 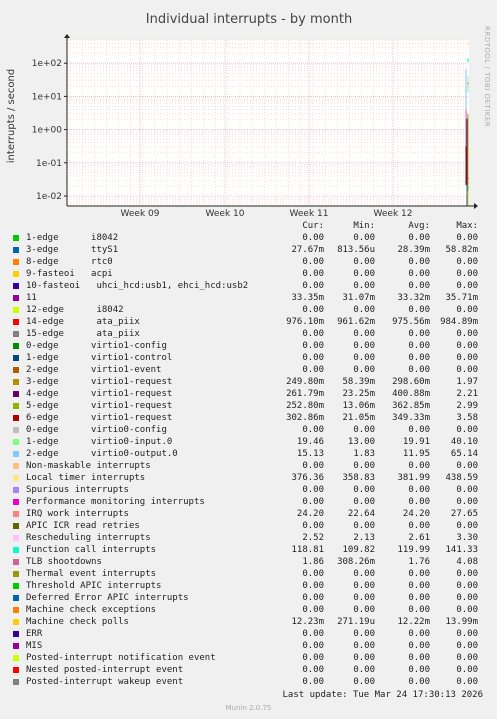 What do you see at coordinates (248, 262) in the screenshot?
I see `legend-row: 8-edge rtc0 0.00 0.00 0.00 0.00` at bounding box center [248, 262].